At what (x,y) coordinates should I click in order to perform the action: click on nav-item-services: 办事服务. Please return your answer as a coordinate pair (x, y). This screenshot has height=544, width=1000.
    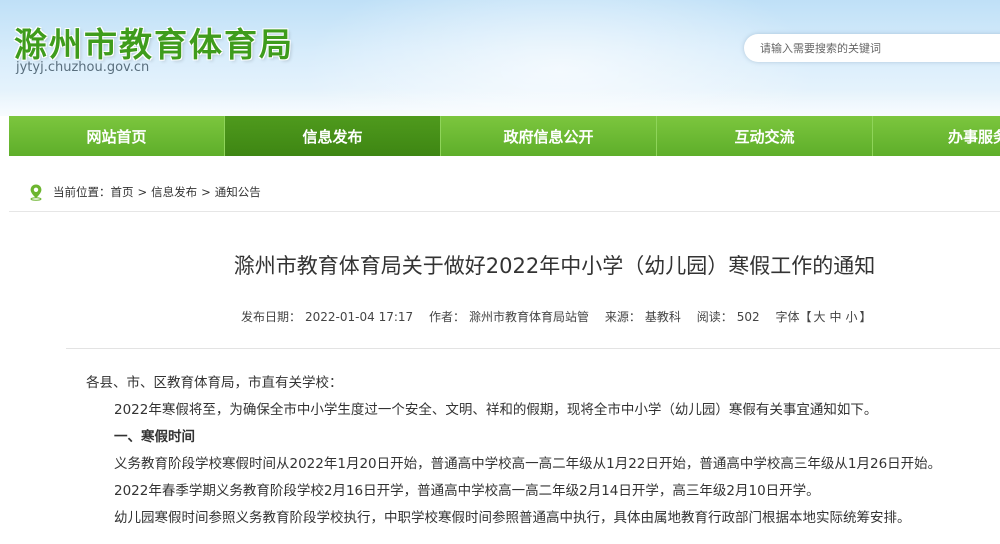
    Looking at the image, I should click on (936, 136).